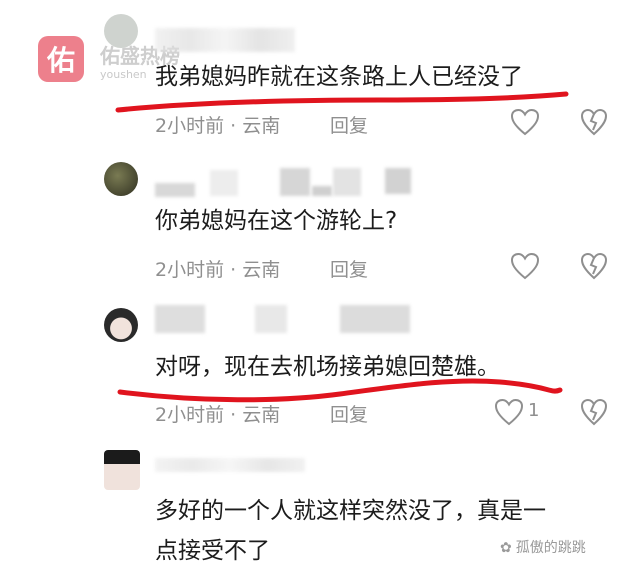 The image size is (640, 570). What do you see at coordinates (506, 548) in the screenshot?
I see `paw-icon: ✿` at bounding box center [506, 548].